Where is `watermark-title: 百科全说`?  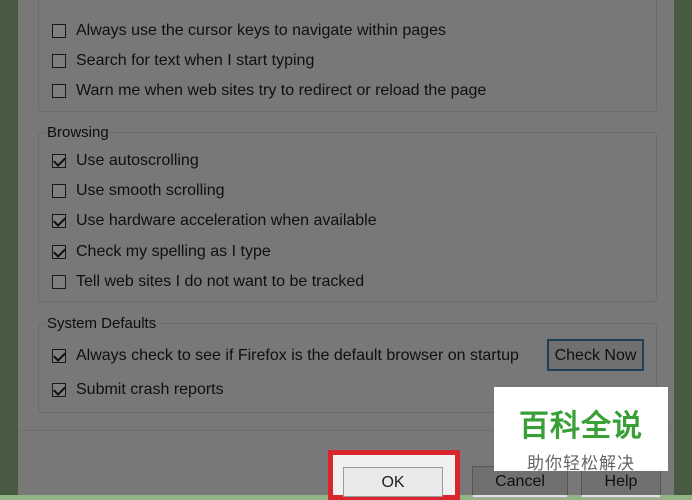 watermark-title: 百科全说 is located at coordinates (581, 426).